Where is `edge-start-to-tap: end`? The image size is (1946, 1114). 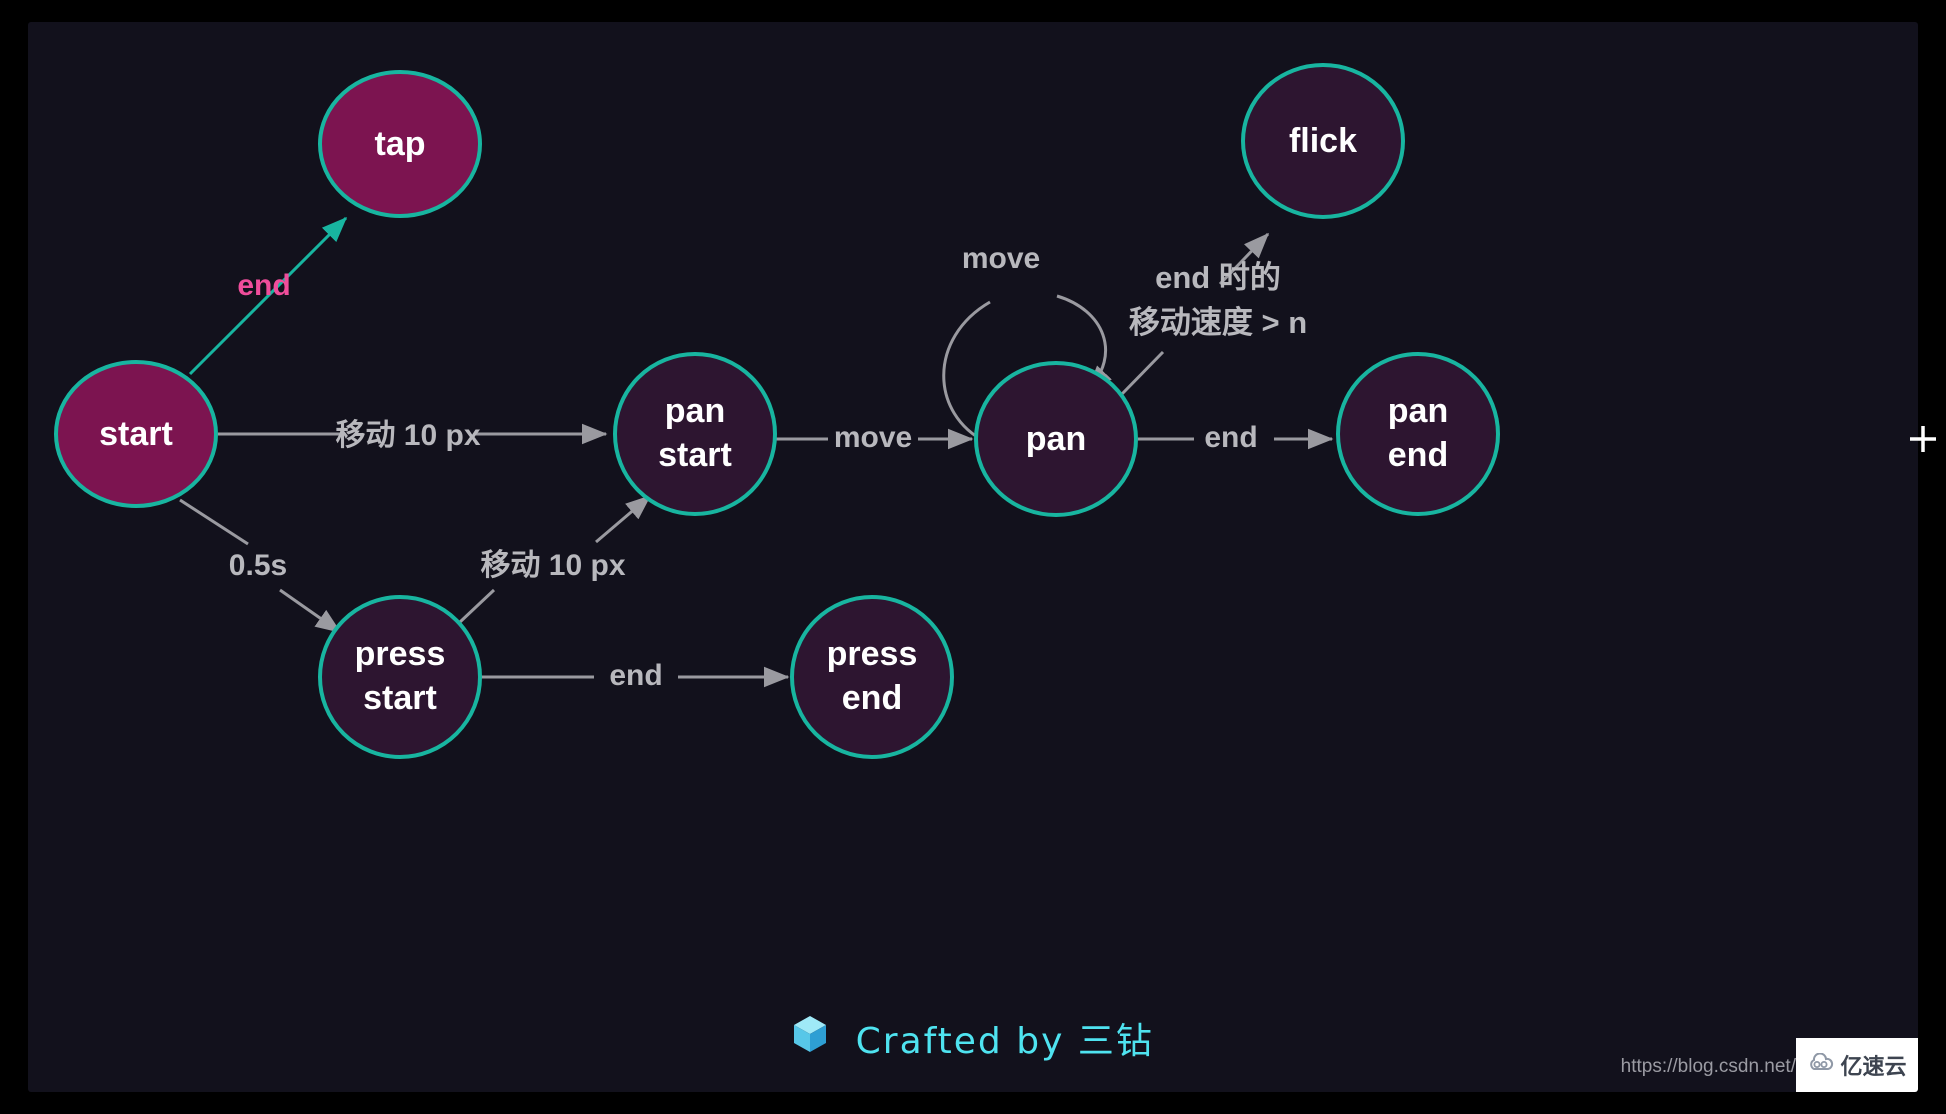 edge-start-to-tap: end is located at coordinates (268, 296).